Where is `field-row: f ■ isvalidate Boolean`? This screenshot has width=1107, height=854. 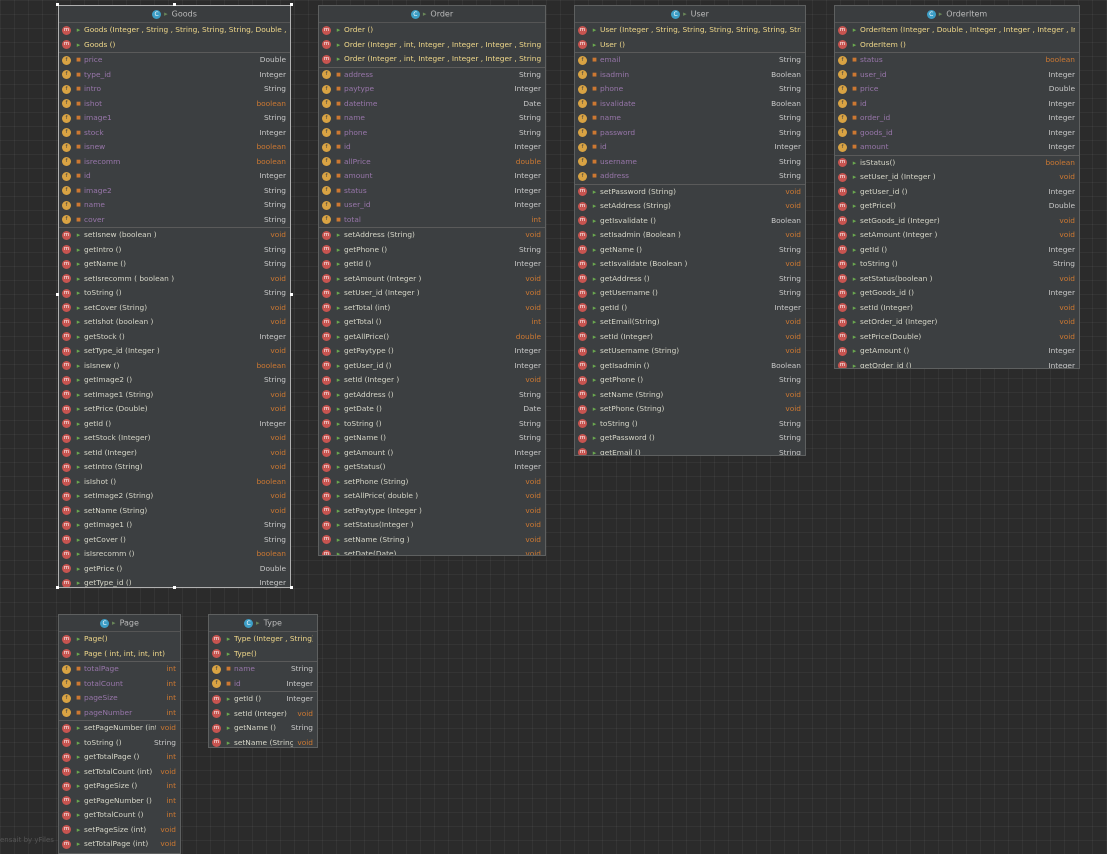
field-row: f ■ isvalidate Boolean is located at coordinates (690, 104).